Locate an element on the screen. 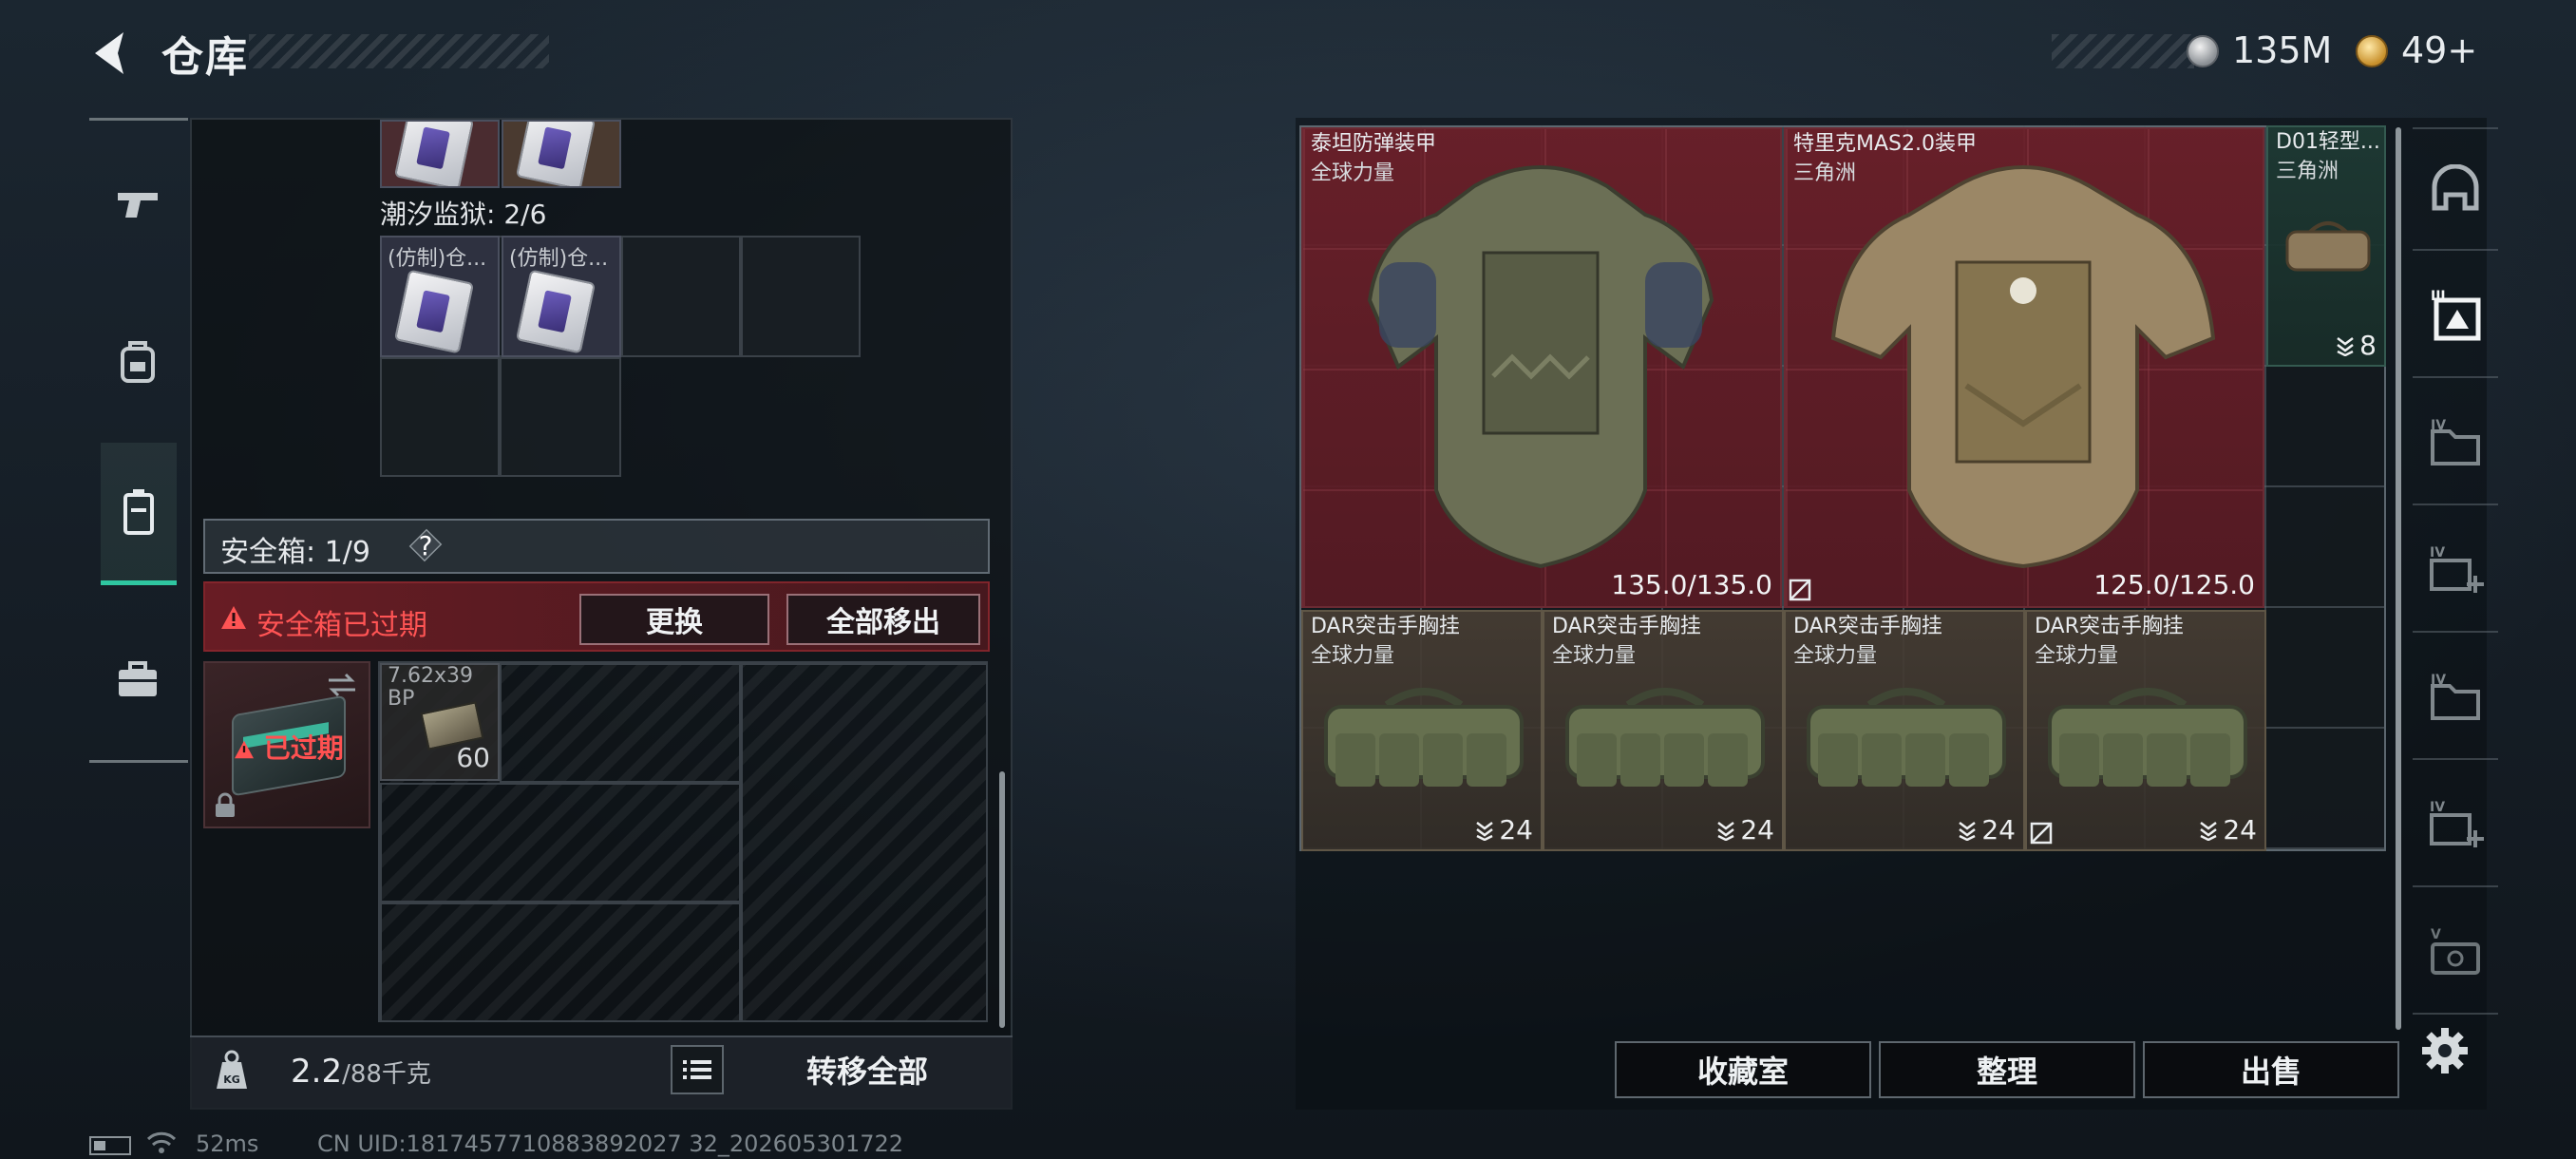 Image resolution: width=2576 pixels, height=1159 pixels. pistol-icon is located at coordinates (138, 205).